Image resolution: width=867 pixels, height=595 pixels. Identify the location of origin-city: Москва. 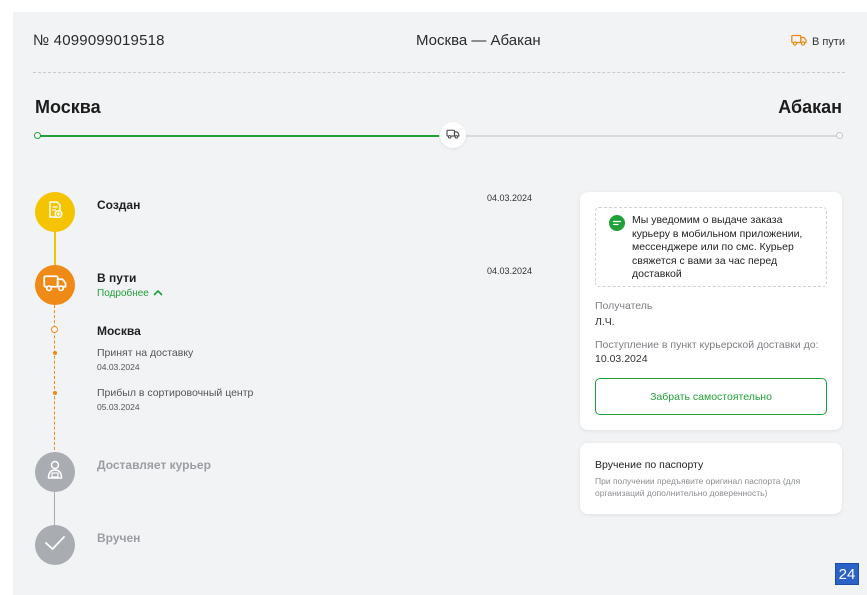
(68, 107).